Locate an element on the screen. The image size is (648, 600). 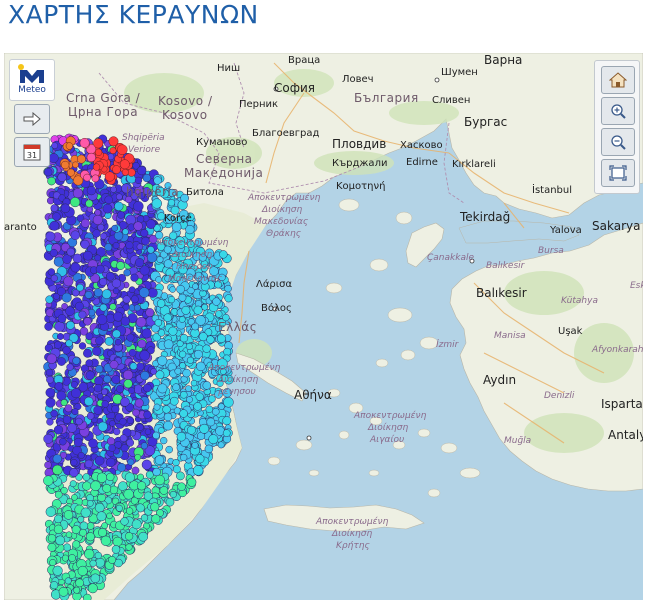
map-label: Црна Гора is located at coordinates (103, 112).